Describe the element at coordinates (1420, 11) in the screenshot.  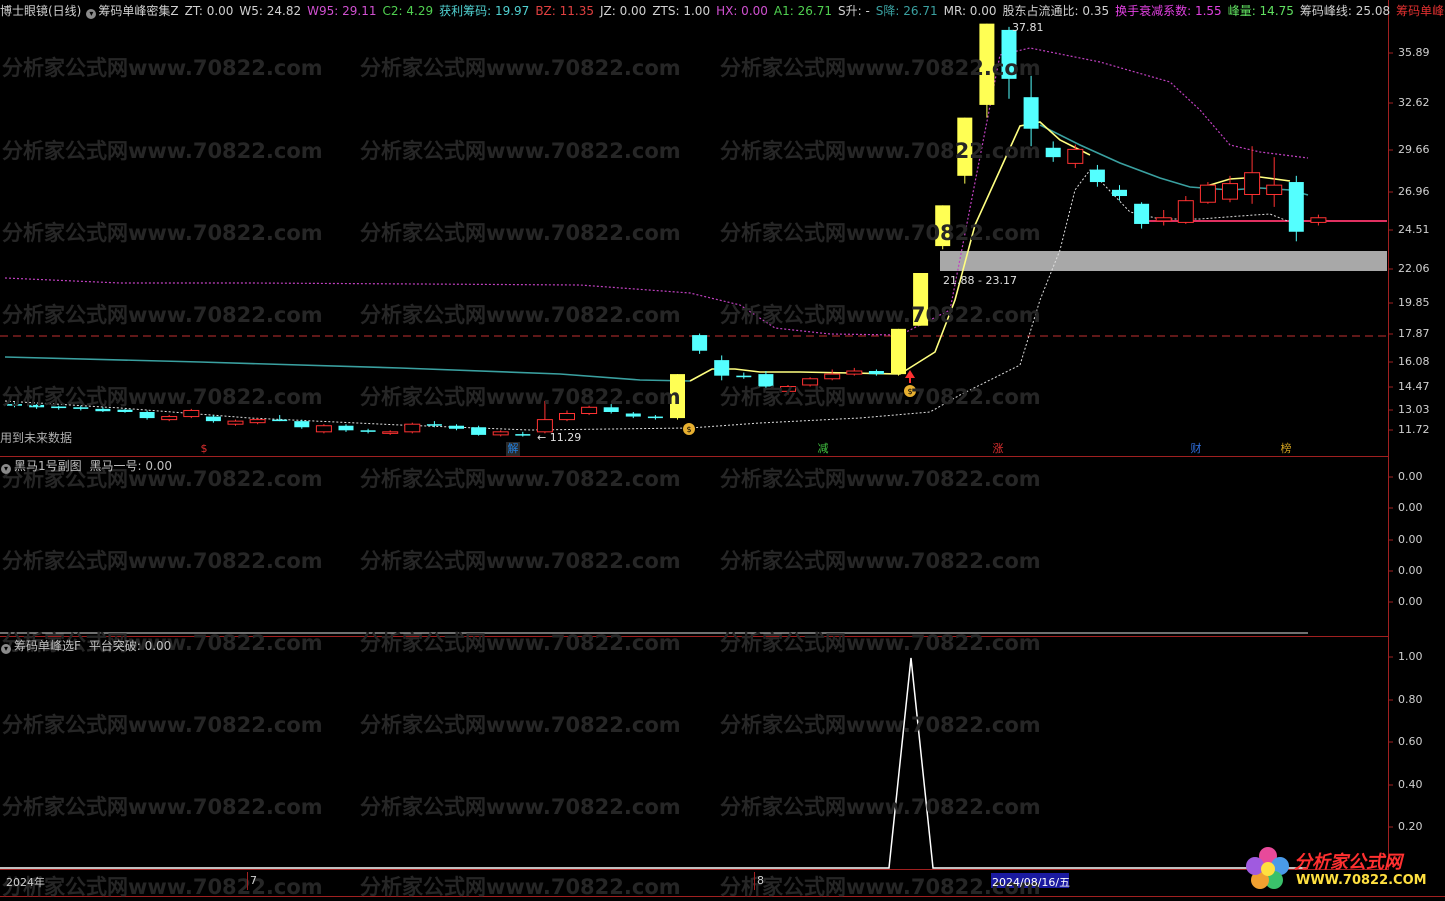
I see `indicator-value: 筹码单峰密◇` at that location.